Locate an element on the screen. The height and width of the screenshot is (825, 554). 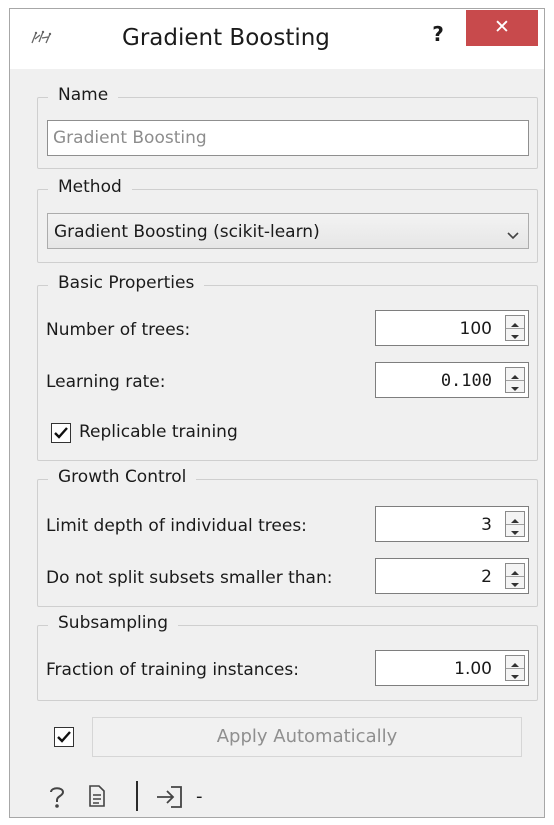
subsampling-label: Subsampling is located at coordinates (113, 623).